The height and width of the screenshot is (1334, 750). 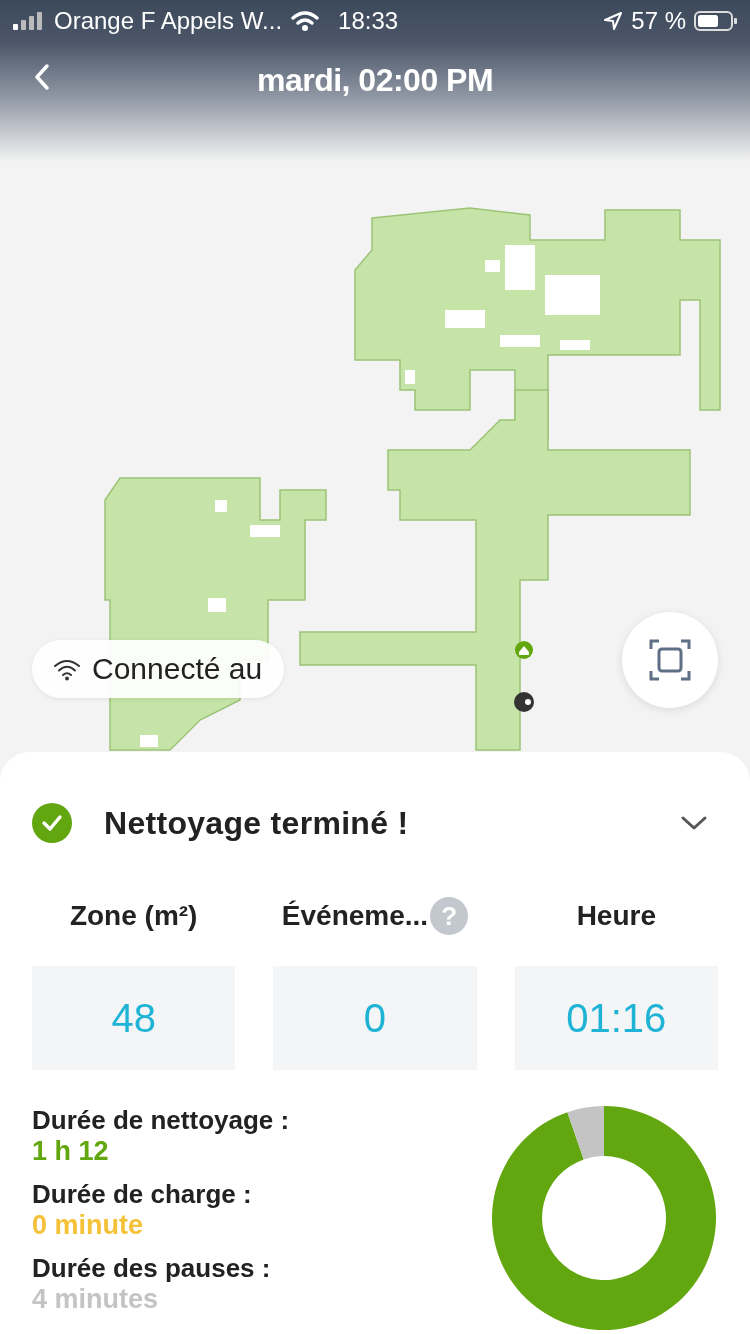 What do you see at coordinates (375, 80) in the screenshot?
I see `header-title: mardi, 02:00 PM` at bounding box center [375, 80].